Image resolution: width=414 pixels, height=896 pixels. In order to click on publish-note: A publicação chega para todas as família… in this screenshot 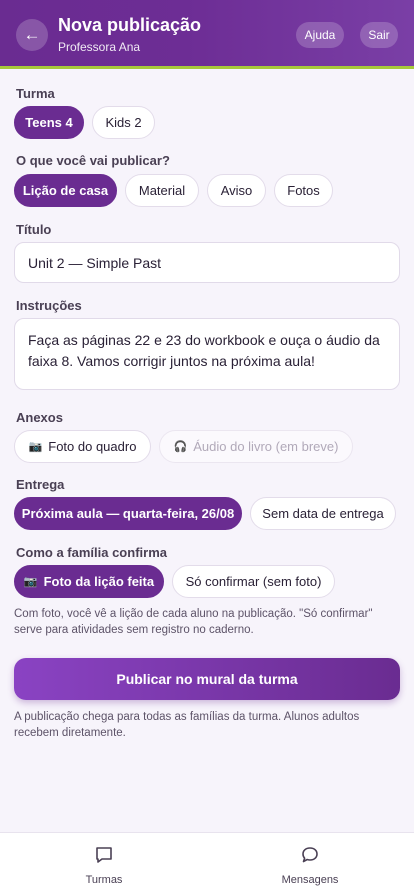, I will do `click(187, 725)`.